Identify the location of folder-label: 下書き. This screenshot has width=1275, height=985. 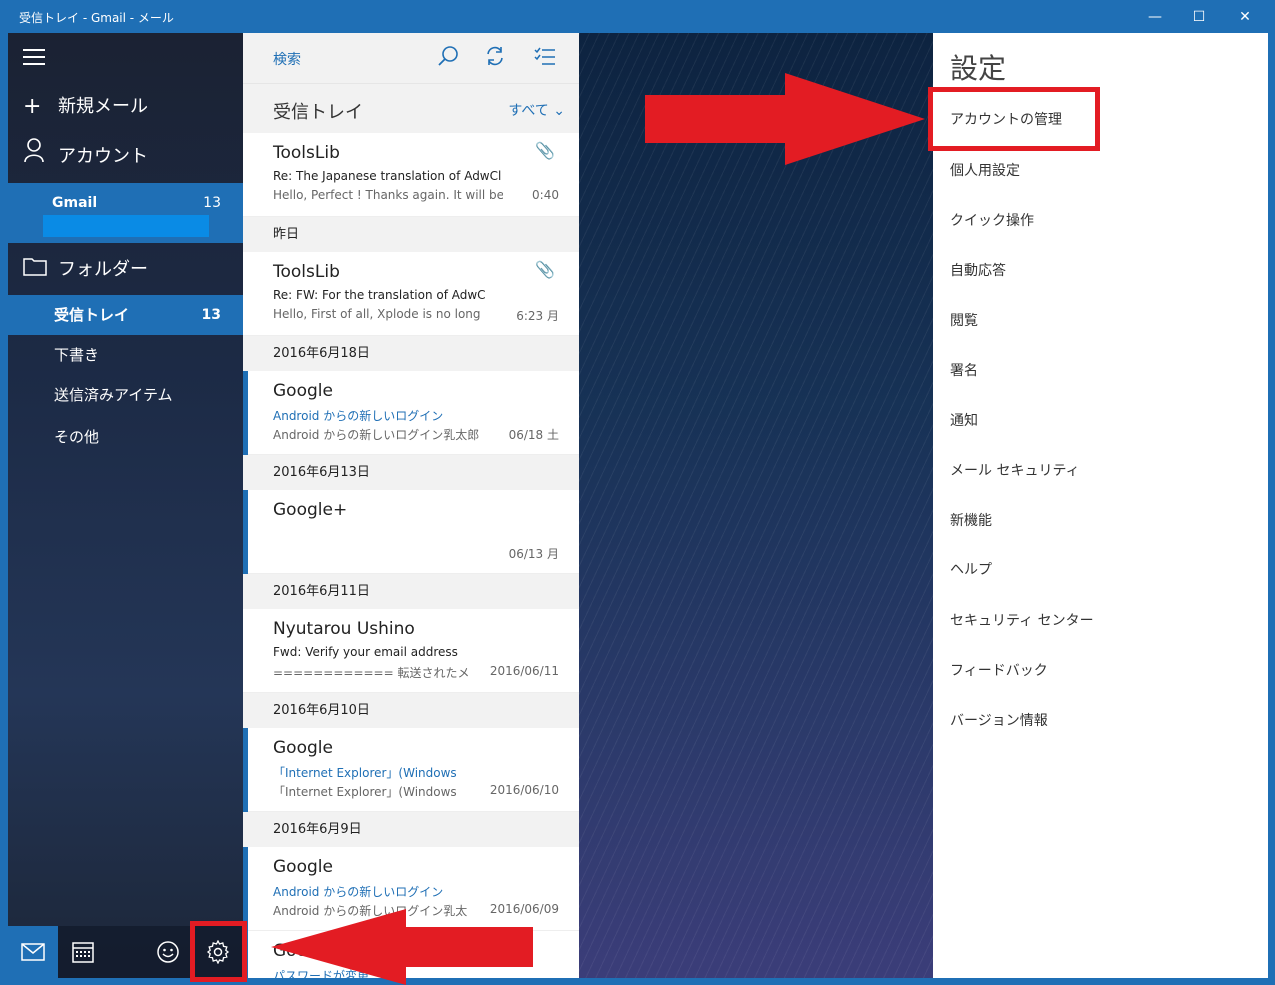
(77, 355).